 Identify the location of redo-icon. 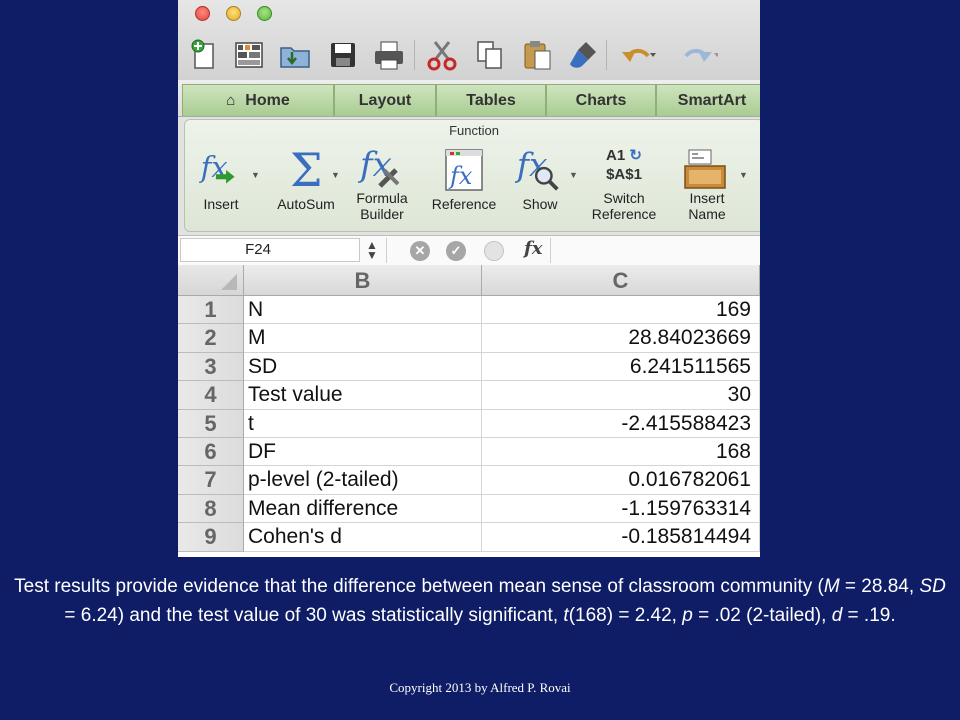
(698, 55).